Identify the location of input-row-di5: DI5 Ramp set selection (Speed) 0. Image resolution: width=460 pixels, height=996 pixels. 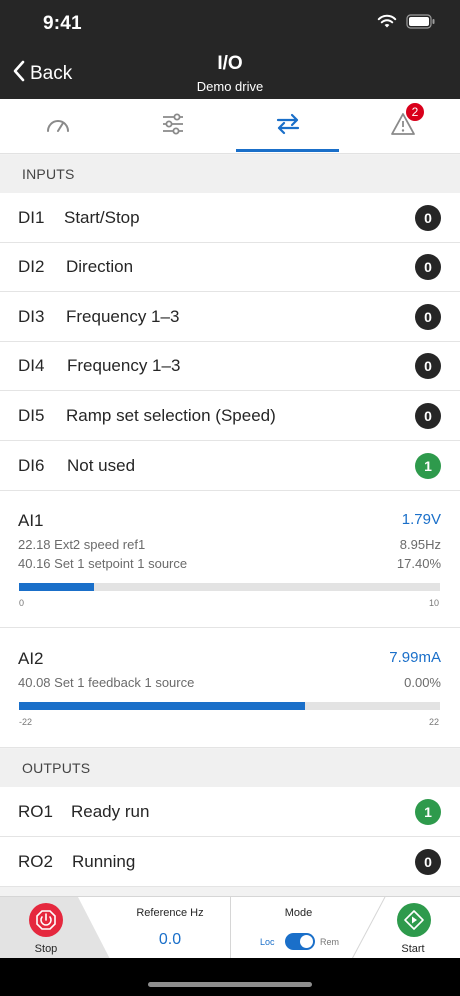
(230, 416).